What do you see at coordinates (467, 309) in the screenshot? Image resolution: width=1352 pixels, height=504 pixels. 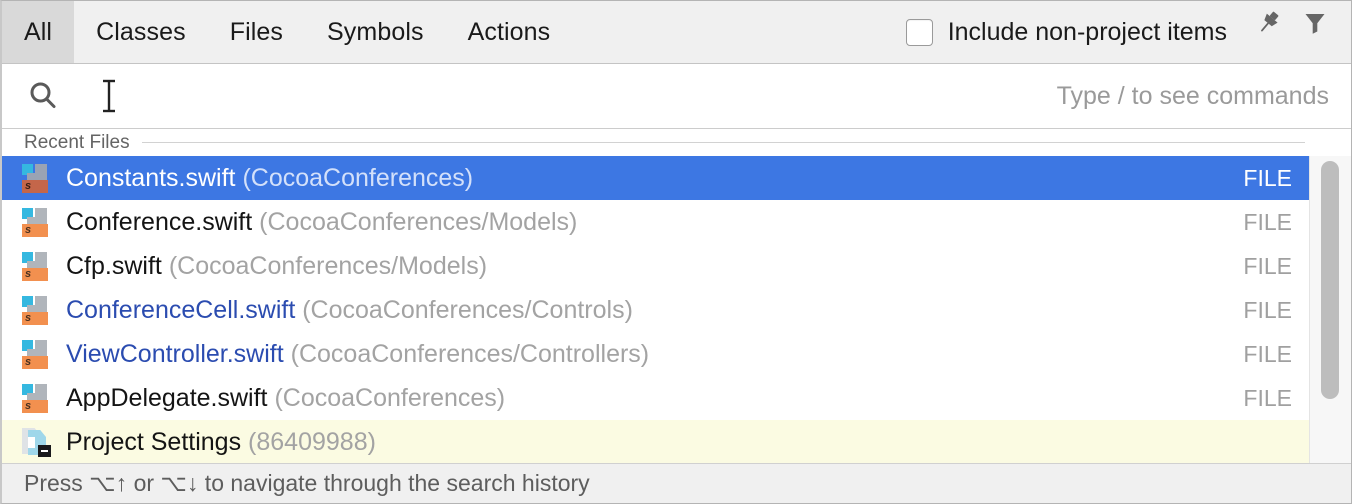 I see `result-file-path: (CocoaConferences/Controls)` at bounding box center [467, 309].